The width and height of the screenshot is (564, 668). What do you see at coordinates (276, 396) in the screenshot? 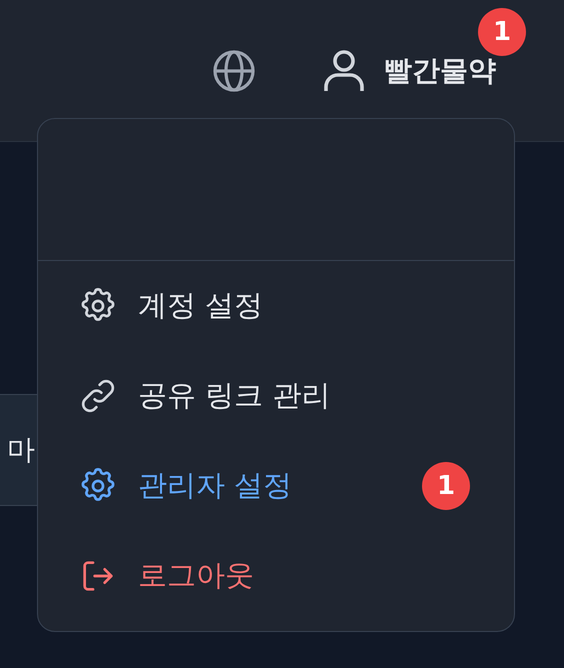
I see `menu-item: 공유 링크 관리` at bounding box center [276, 396].